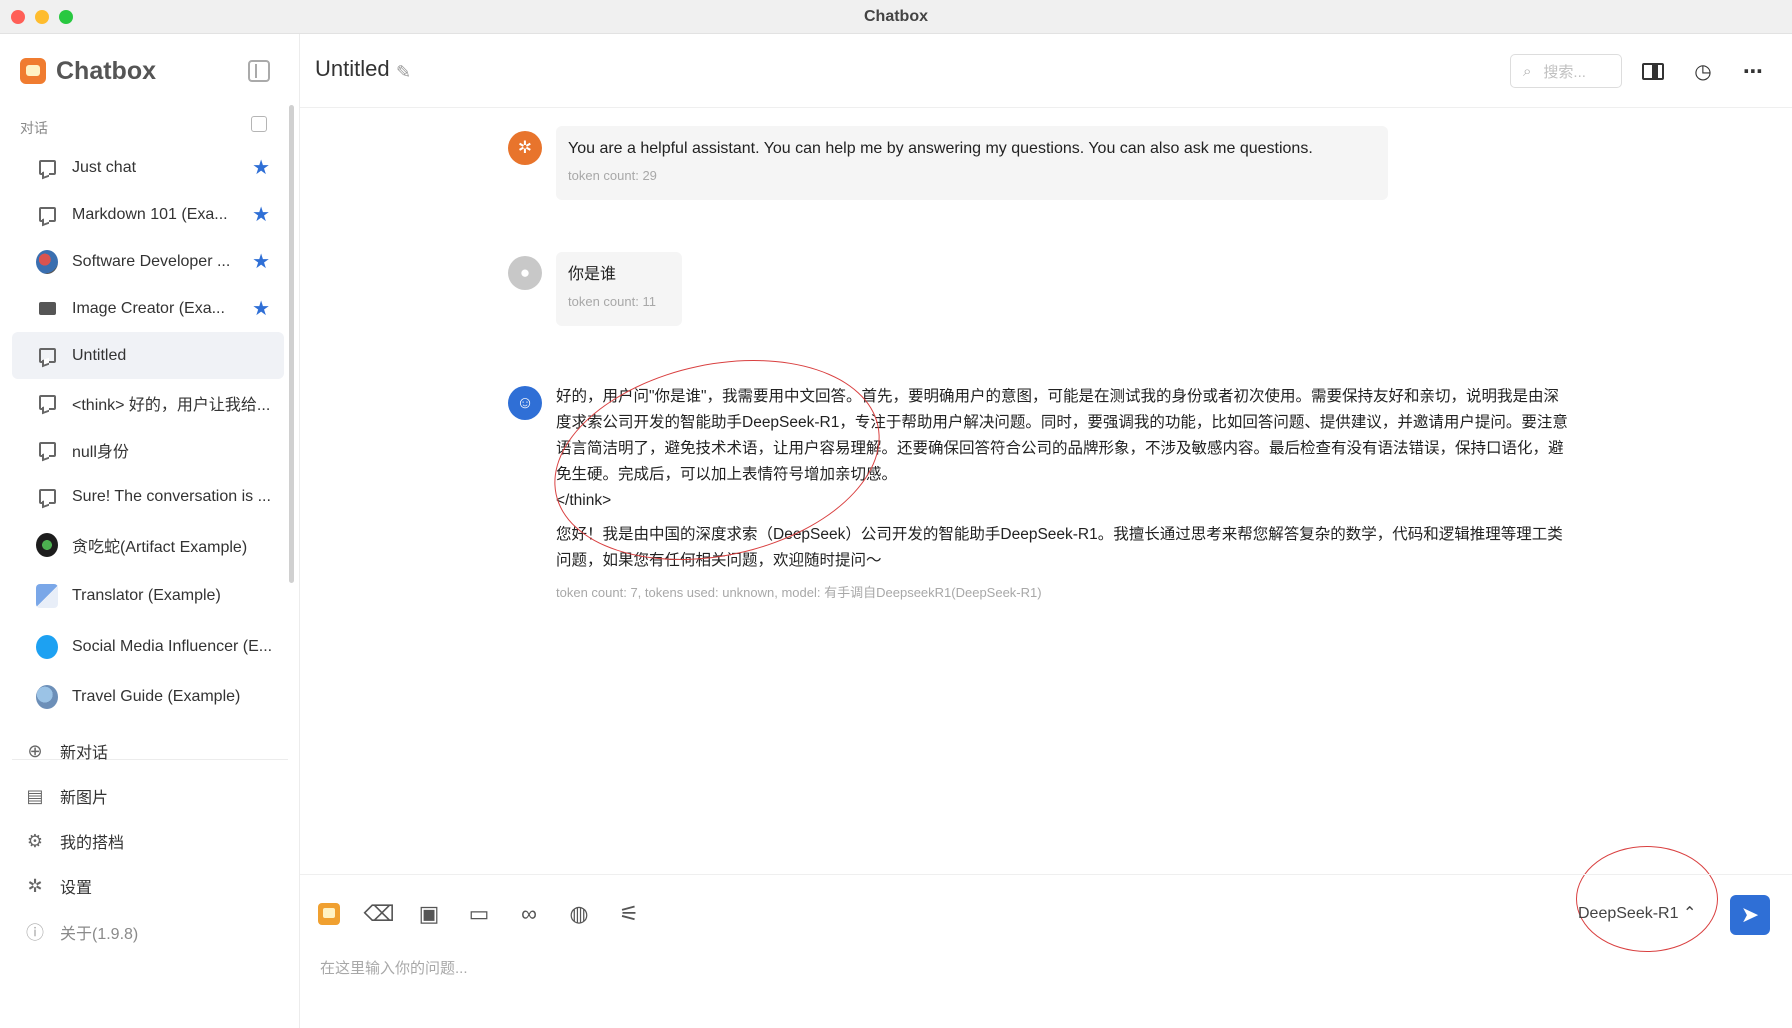 This screenshot has width=1792, height=1028. I want to click on new-image-label: 新图片, so click(84, 798).